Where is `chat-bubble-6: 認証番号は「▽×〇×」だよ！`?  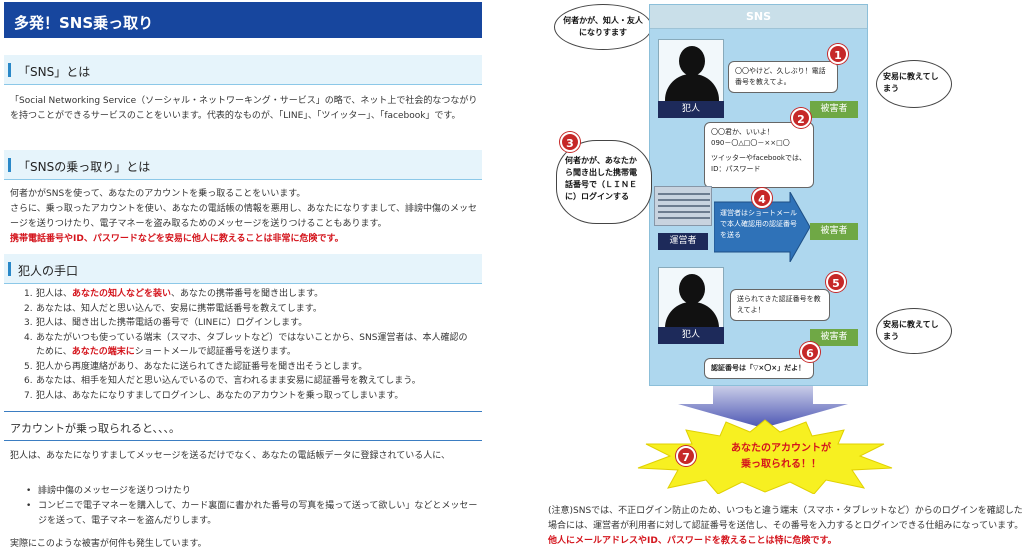 chat-bubble-6: 認証番号は「▽×〇×」だよ！ is located at coordinates (759, 368).